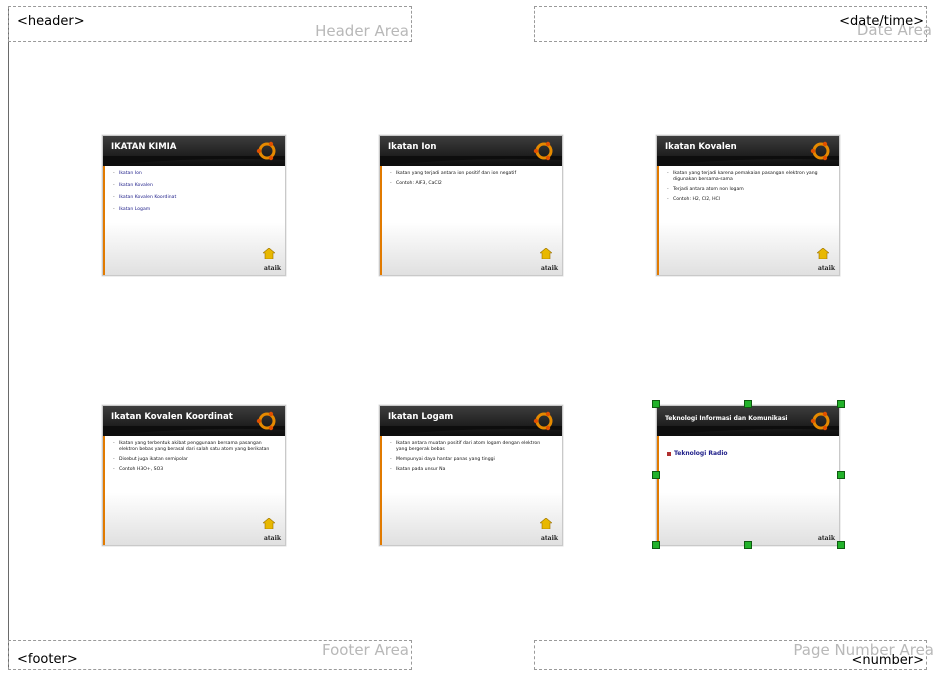 The height and width of the screenshot is (674, 933). I want to click on date-area: Date Area <date/time>, so click(733, 24).